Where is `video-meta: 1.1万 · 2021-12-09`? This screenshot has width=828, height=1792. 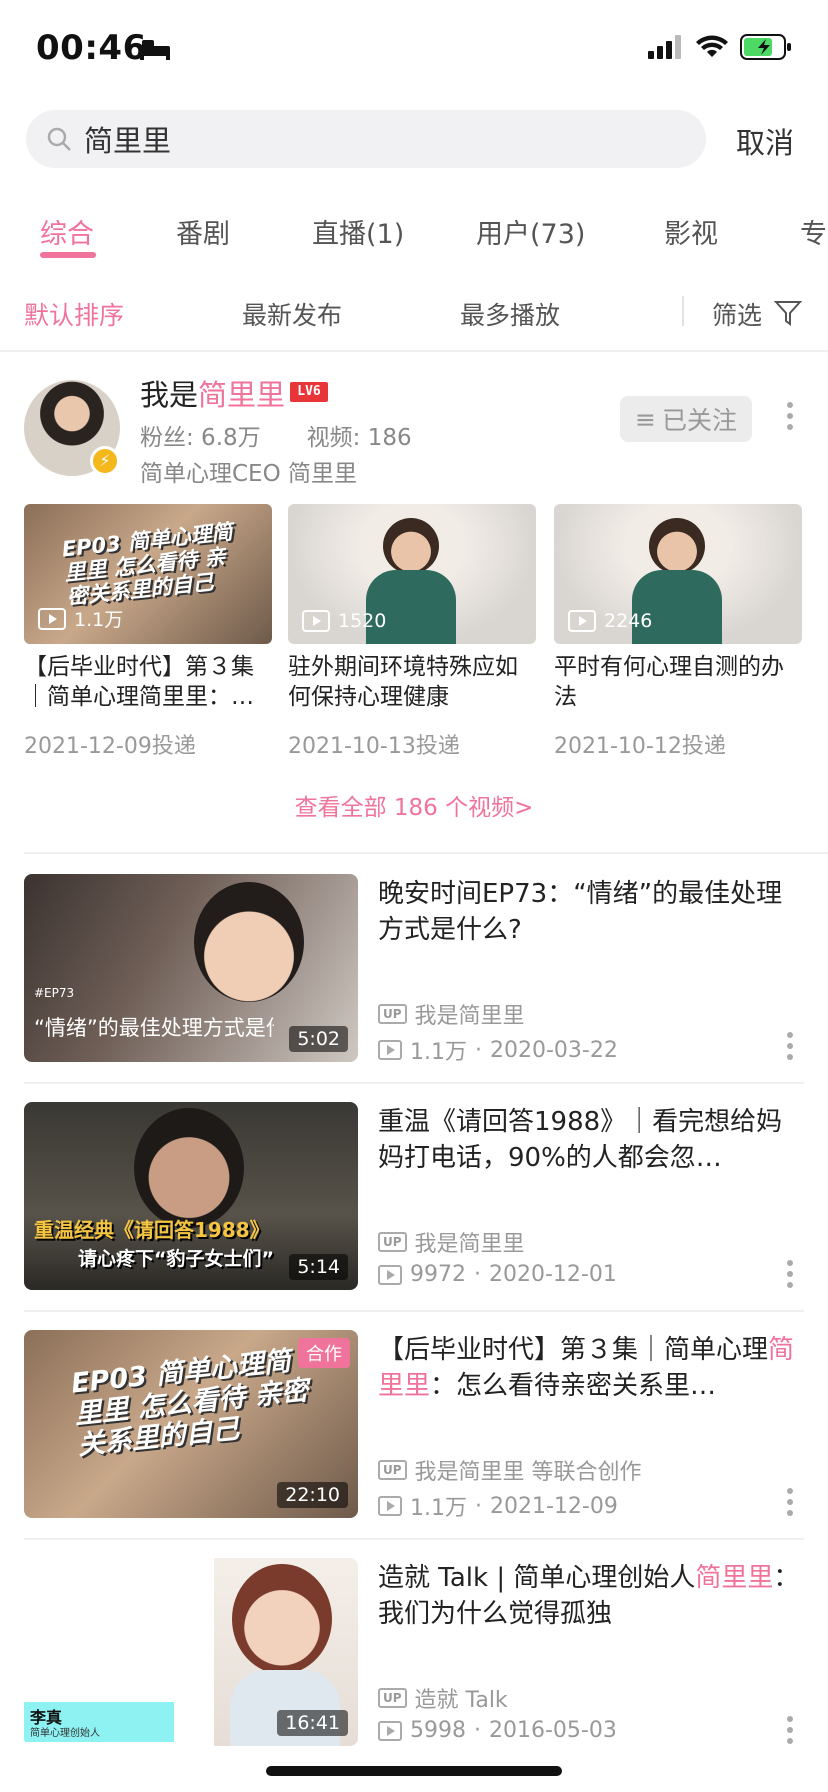 video-meta: 1.1万 · 2021-12-09 is located at coordinates (498, 1506).